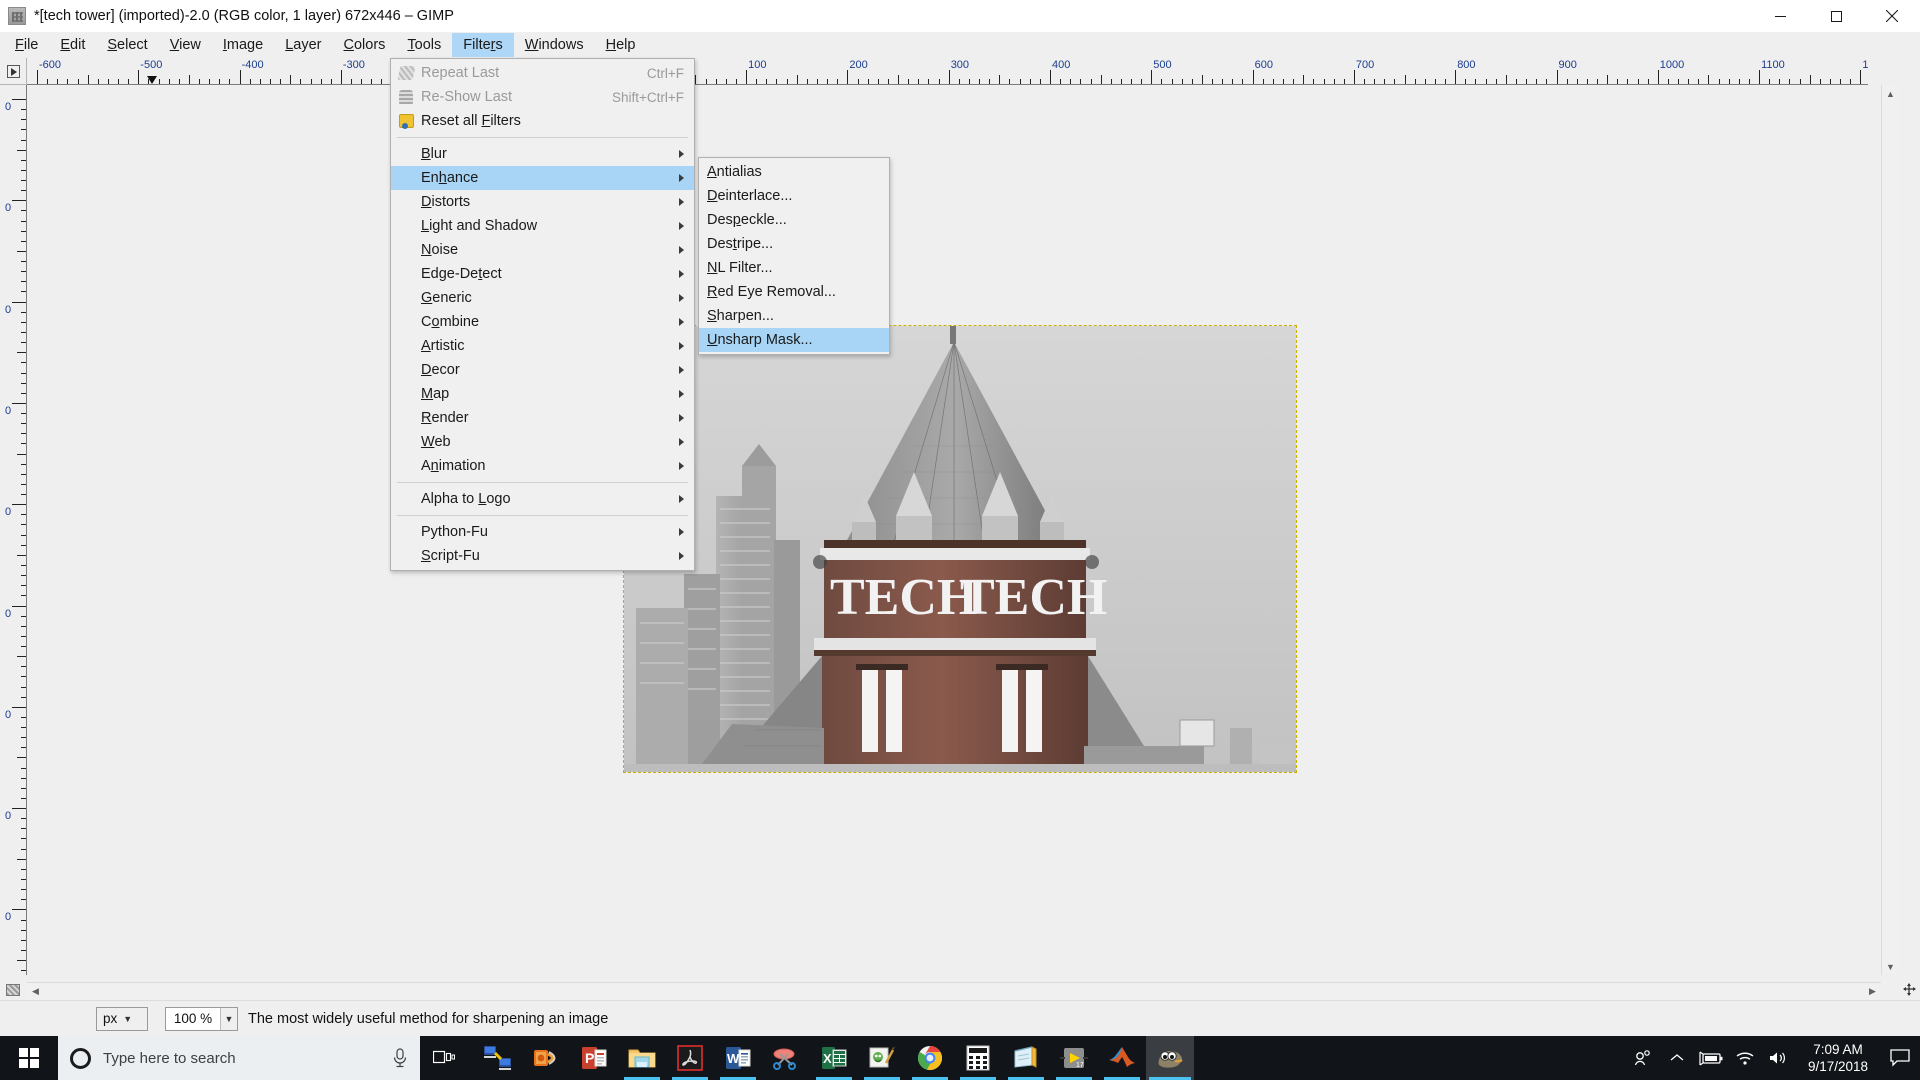 The image size is (1920, 1080). Describe the element at coordinates (738, 1058) in the screenshot. I see `taskbar-word-icon: W` at that location.